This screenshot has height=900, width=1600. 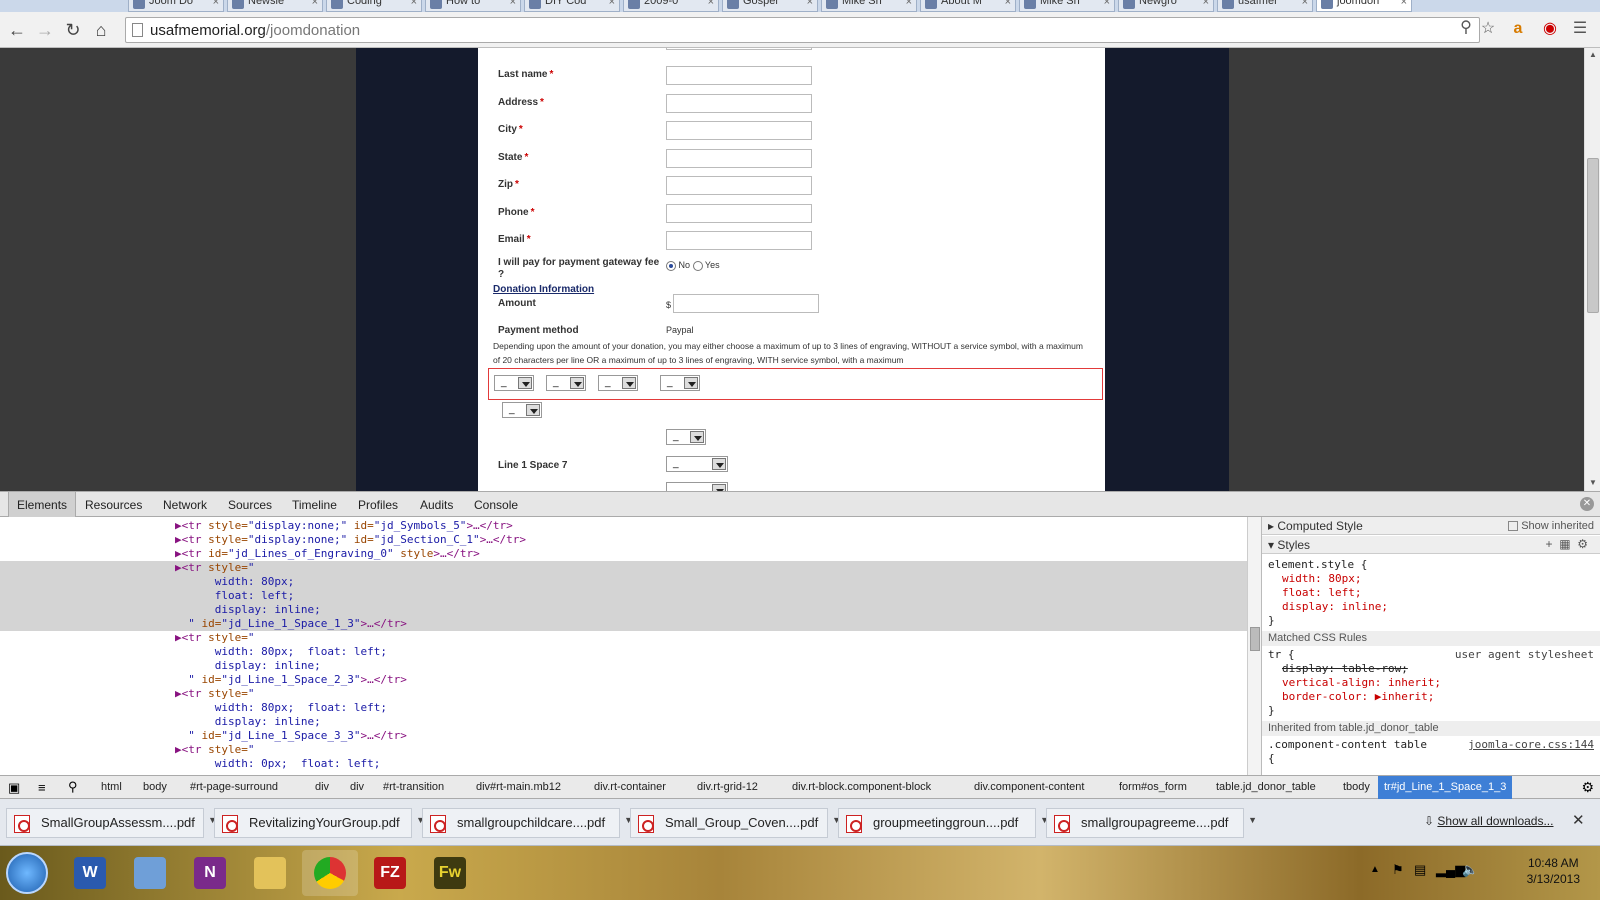 I want to click on tray-expand-icon: ▲, so click(x=1375, y=869).